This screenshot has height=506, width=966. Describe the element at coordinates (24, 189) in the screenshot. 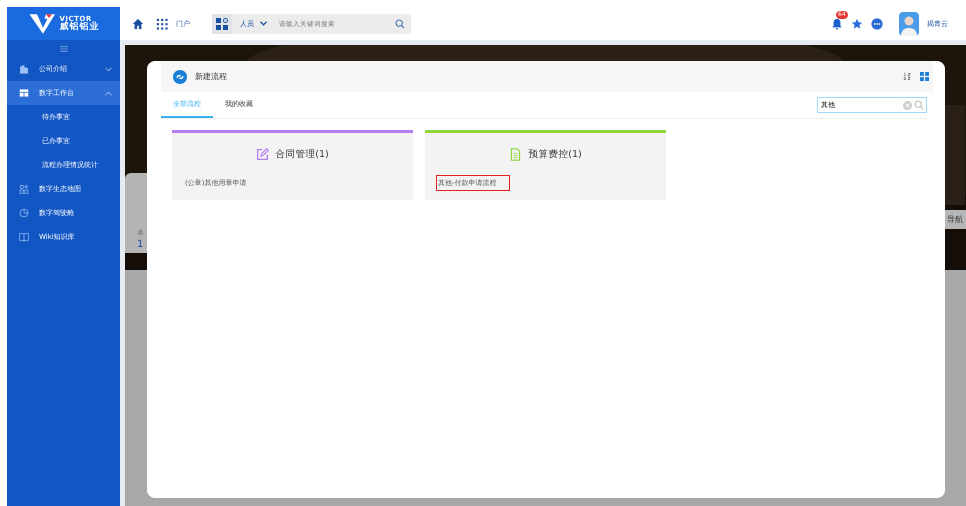

I see `apps-icon` at that location.